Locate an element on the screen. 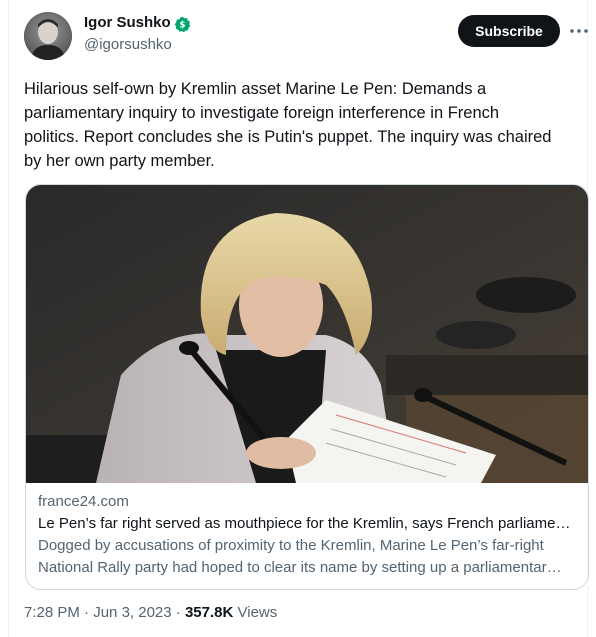  views-label: Views is located at coordinates (257, 612).